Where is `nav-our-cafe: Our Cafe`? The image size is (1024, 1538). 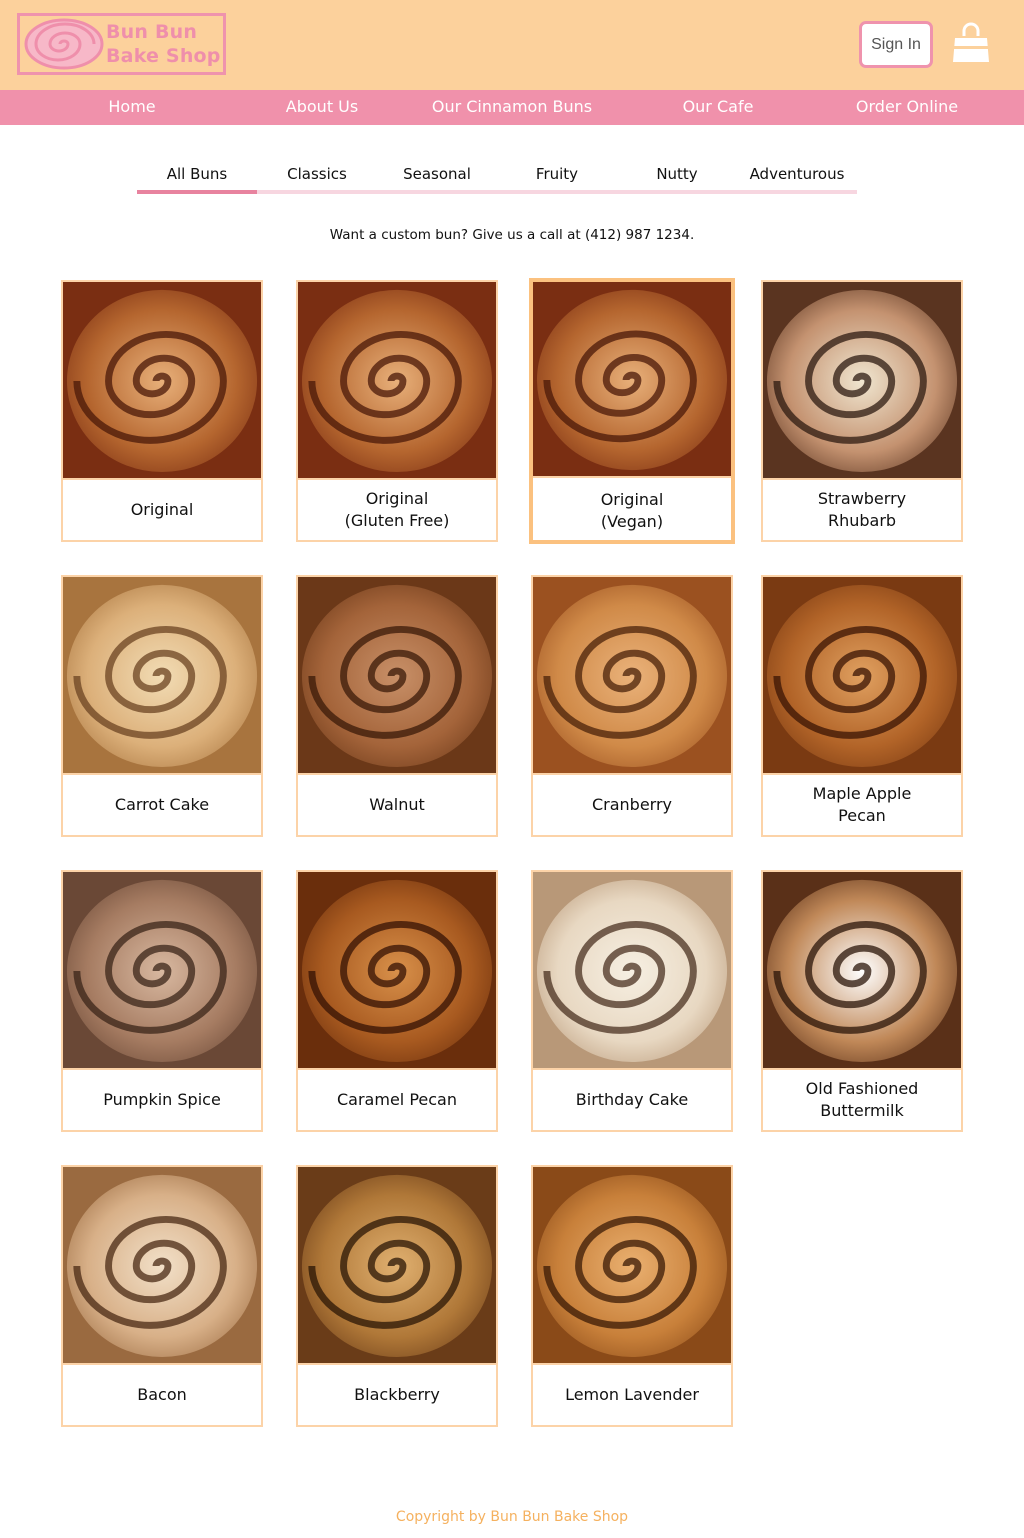 nav-our-cafe: Our Cafe is located at coordinates (718, 107).